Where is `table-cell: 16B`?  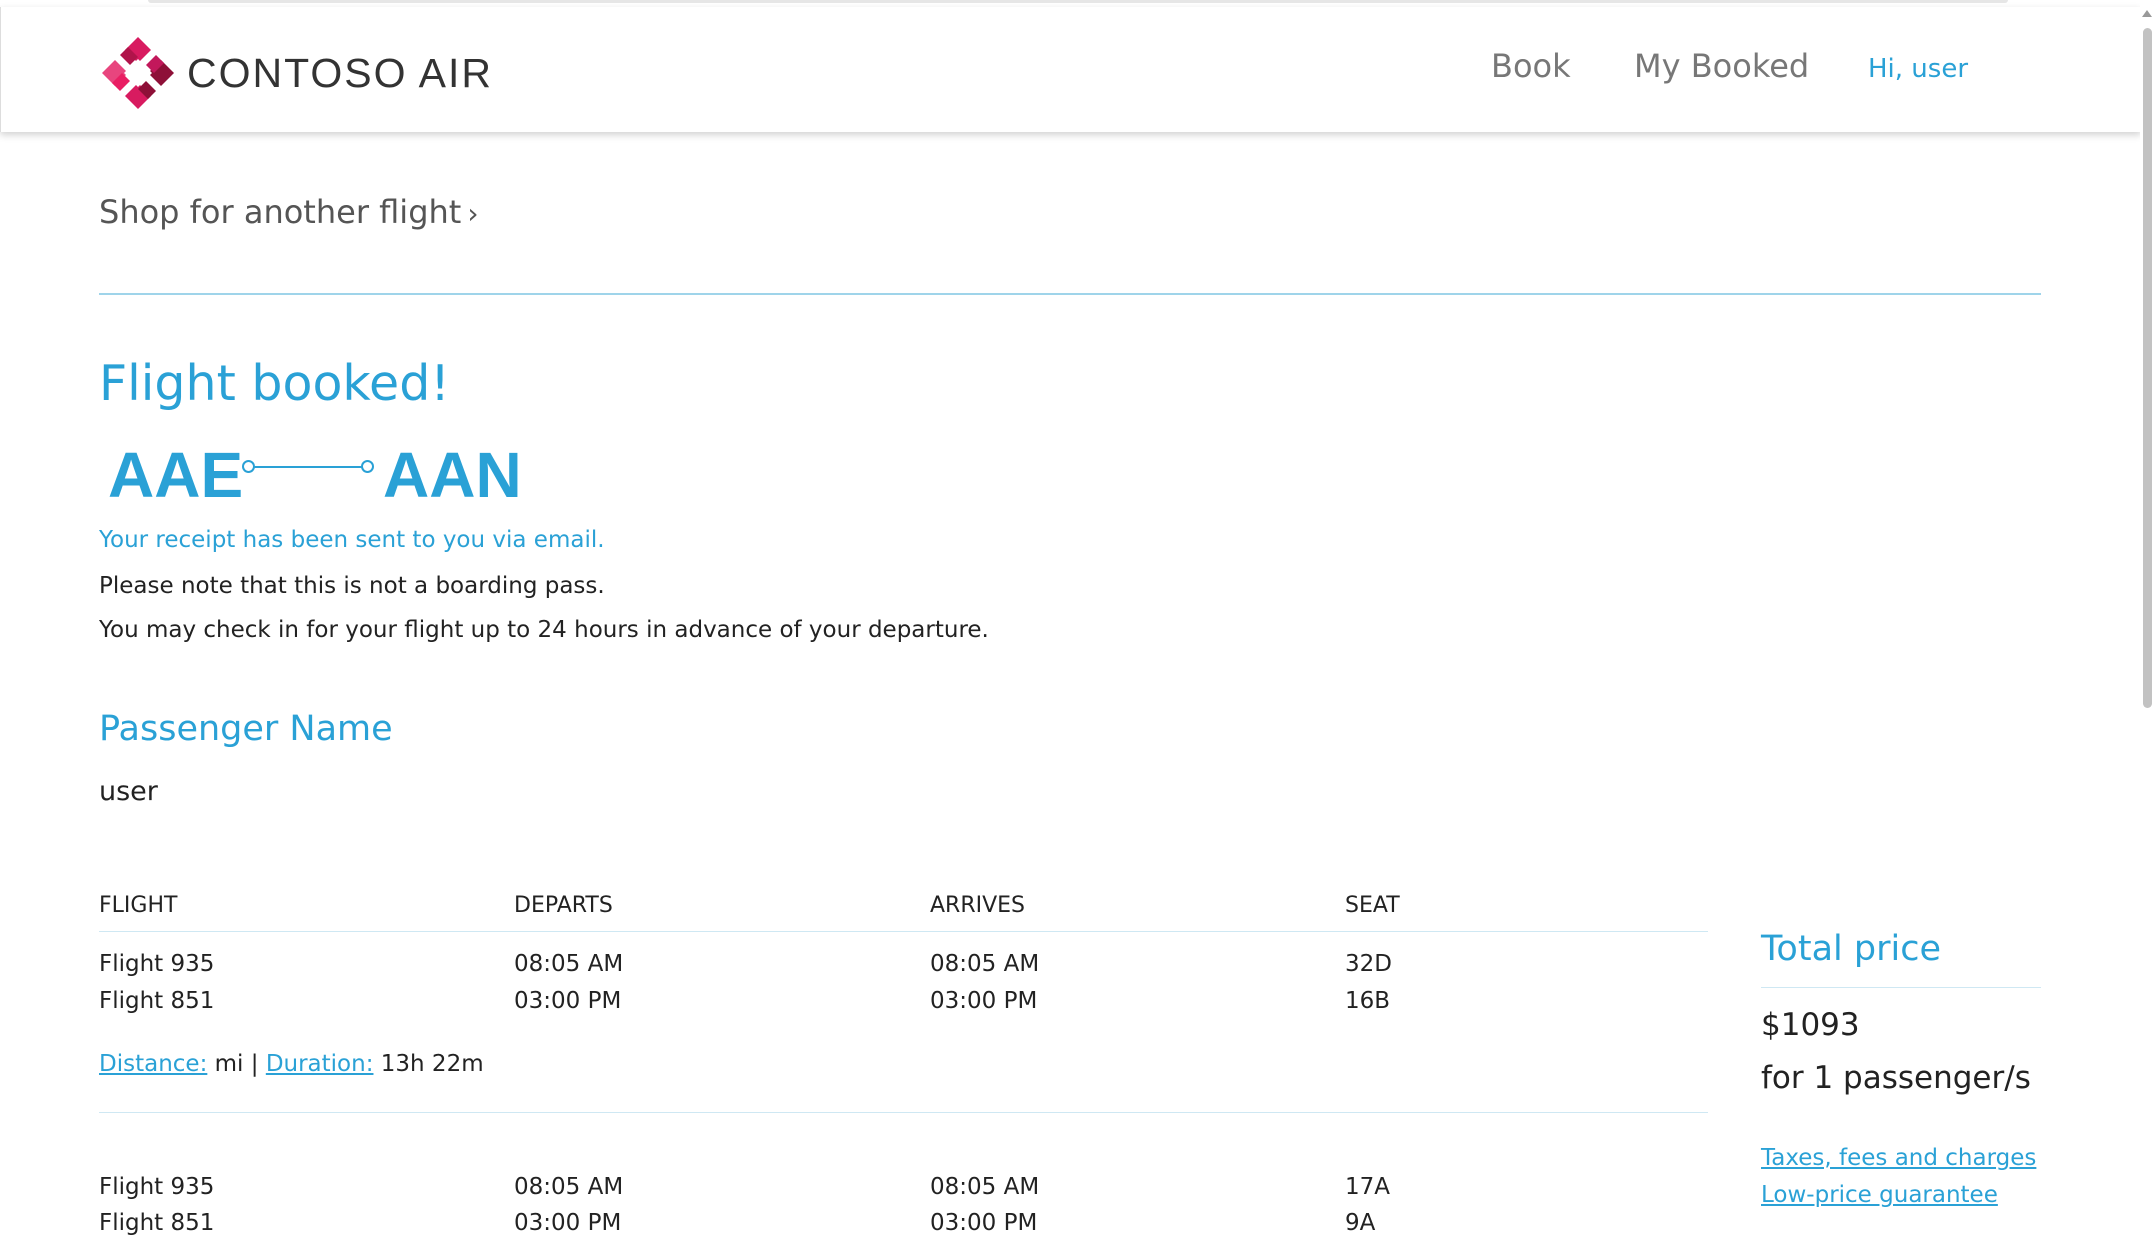 table-cell: 16B is located at coordinates (1368, 1001).